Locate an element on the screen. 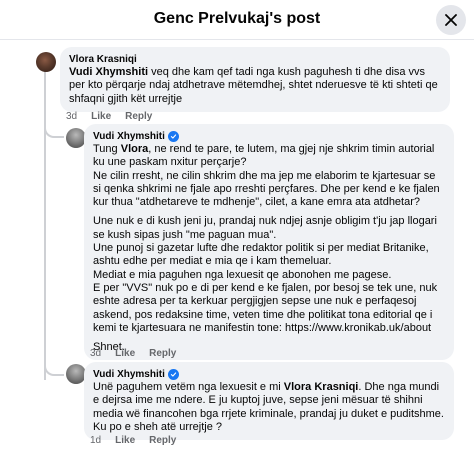 The image size is (474, 450). post-title: Genc Prelvukaj's post is located at coordinates (237, 18).